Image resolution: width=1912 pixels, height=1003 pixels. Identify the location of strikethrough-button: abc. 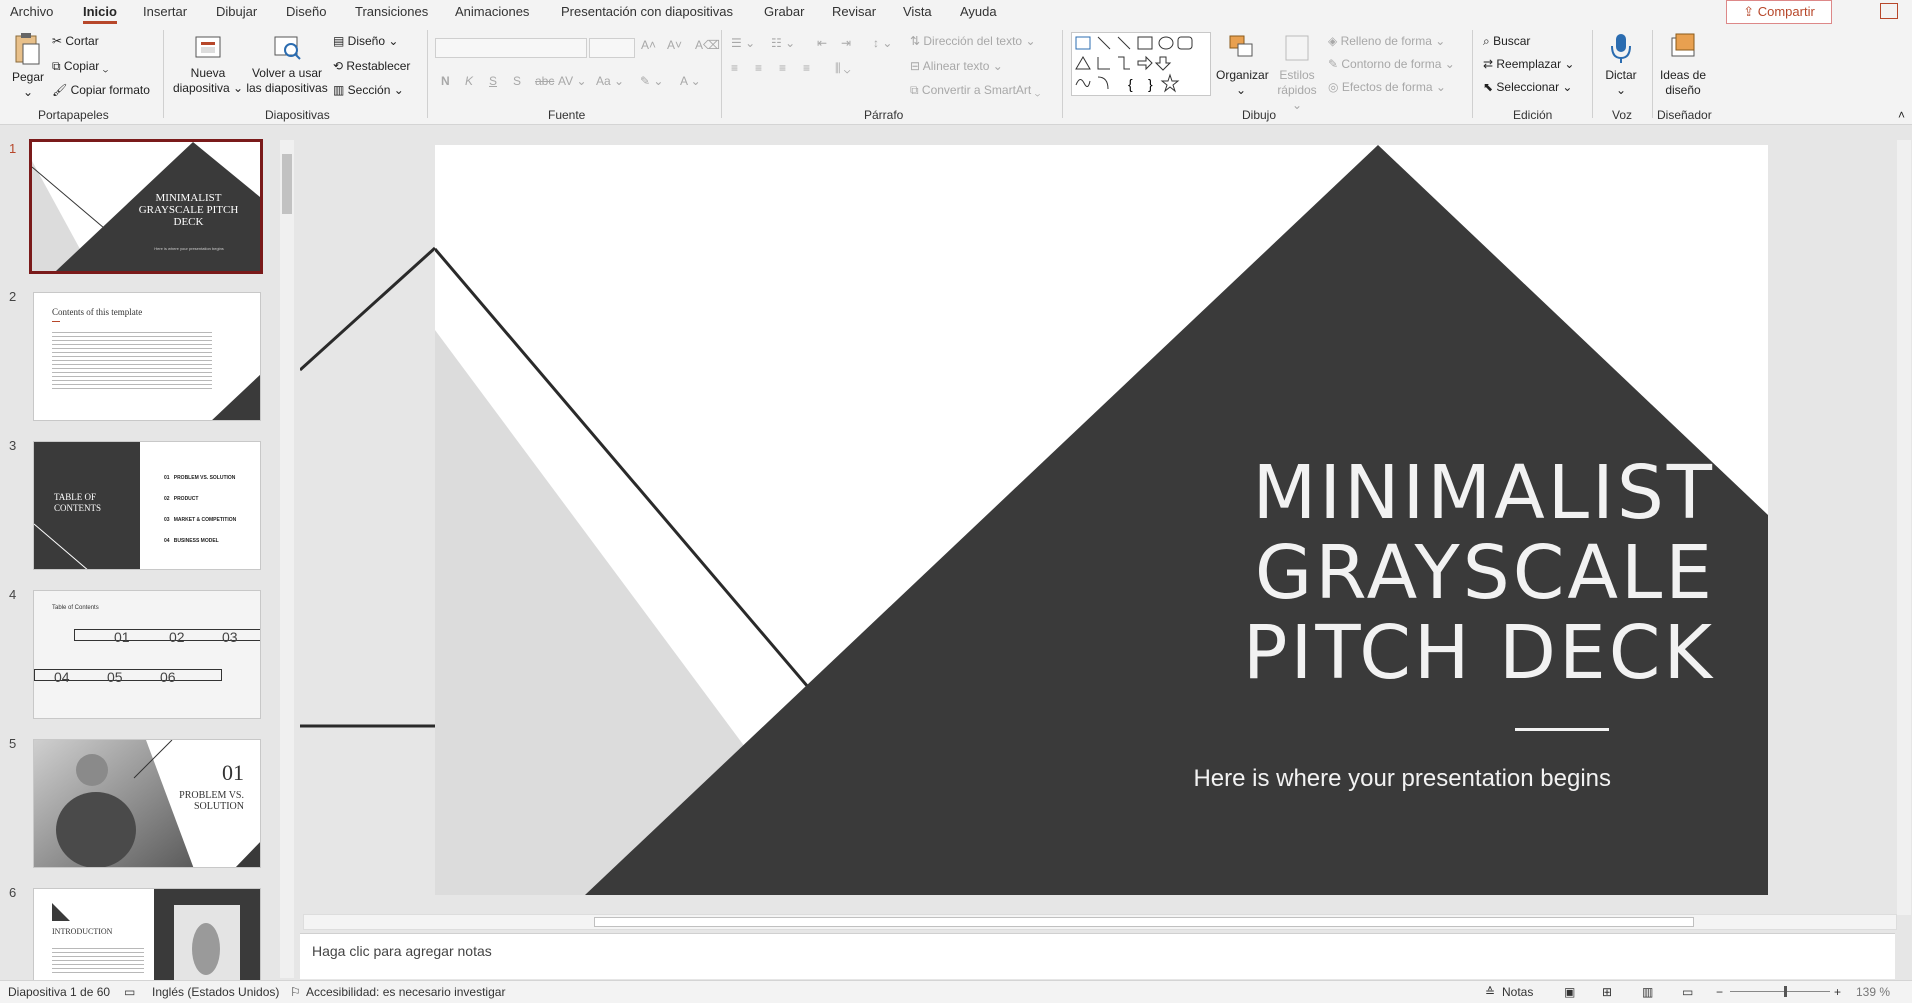
(544, 81).